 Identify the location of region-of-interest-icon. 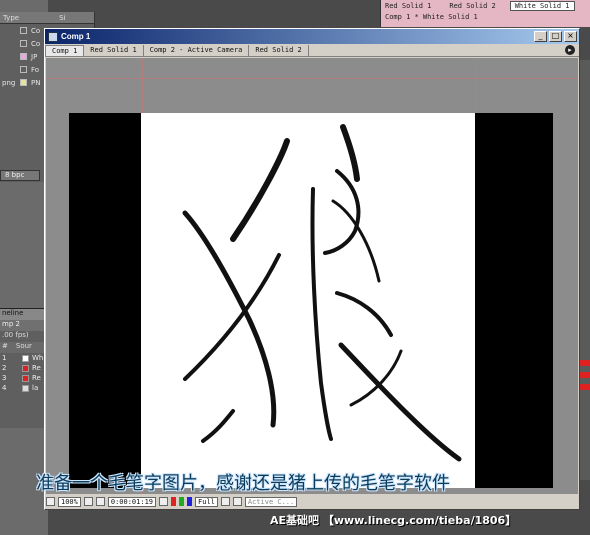
(225, 501).